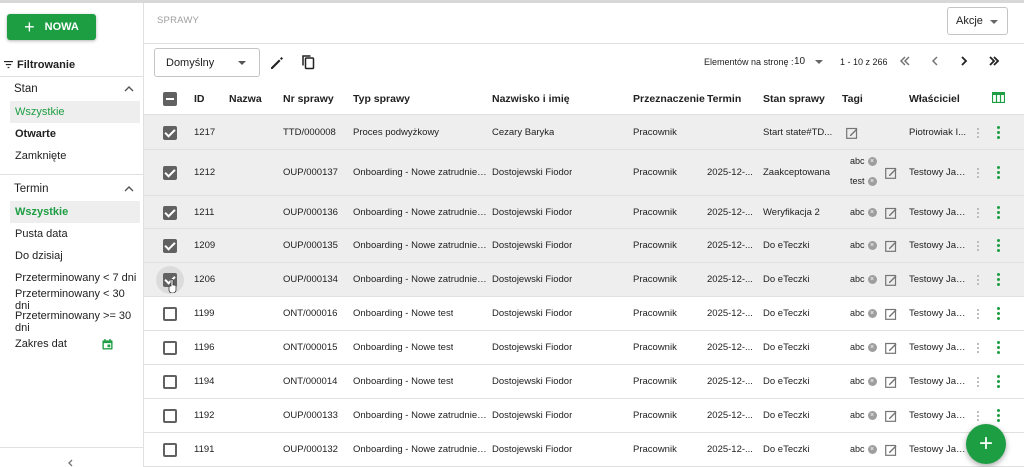  Describe the element at coordinates (277, 63) in the screenshot. I see `edit-icon` at that location.